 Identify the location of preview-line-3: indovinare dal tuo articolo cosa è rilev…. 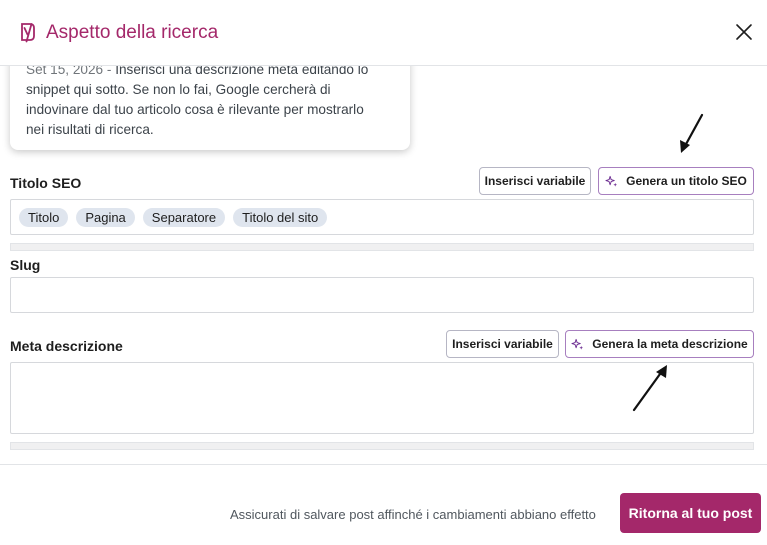
(195, 109).